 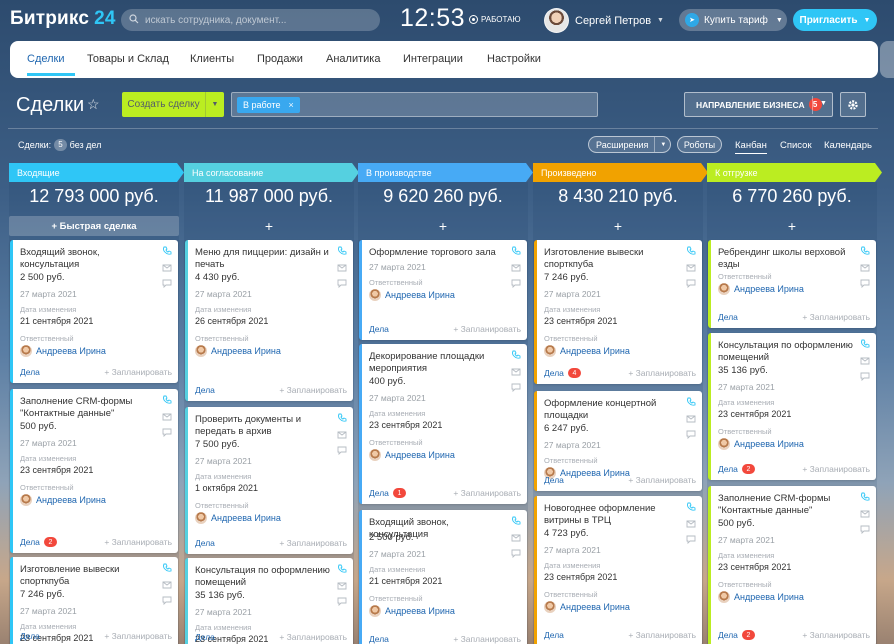 I want to click on deal-title: Проверить документы и передать в архив, so click(x=265, y=425).